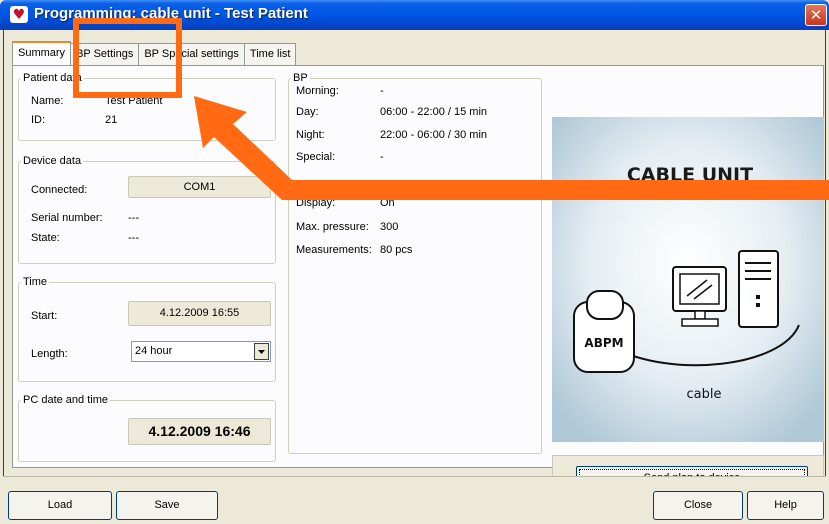  What do you see at coordinates (105, 54) in the screenshot?
I see `tab-bp-settings: BP Settings` at bounding box center [105, 54].